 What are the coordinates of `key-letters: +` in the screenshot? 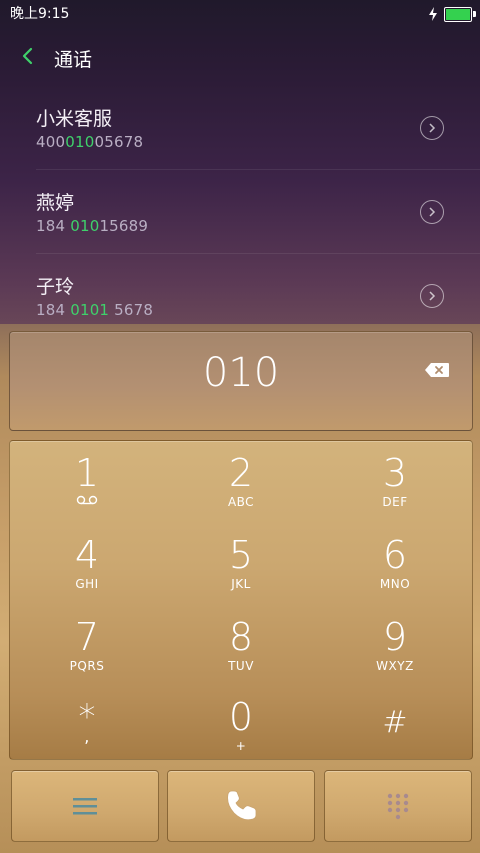 It's located at (241, 746).